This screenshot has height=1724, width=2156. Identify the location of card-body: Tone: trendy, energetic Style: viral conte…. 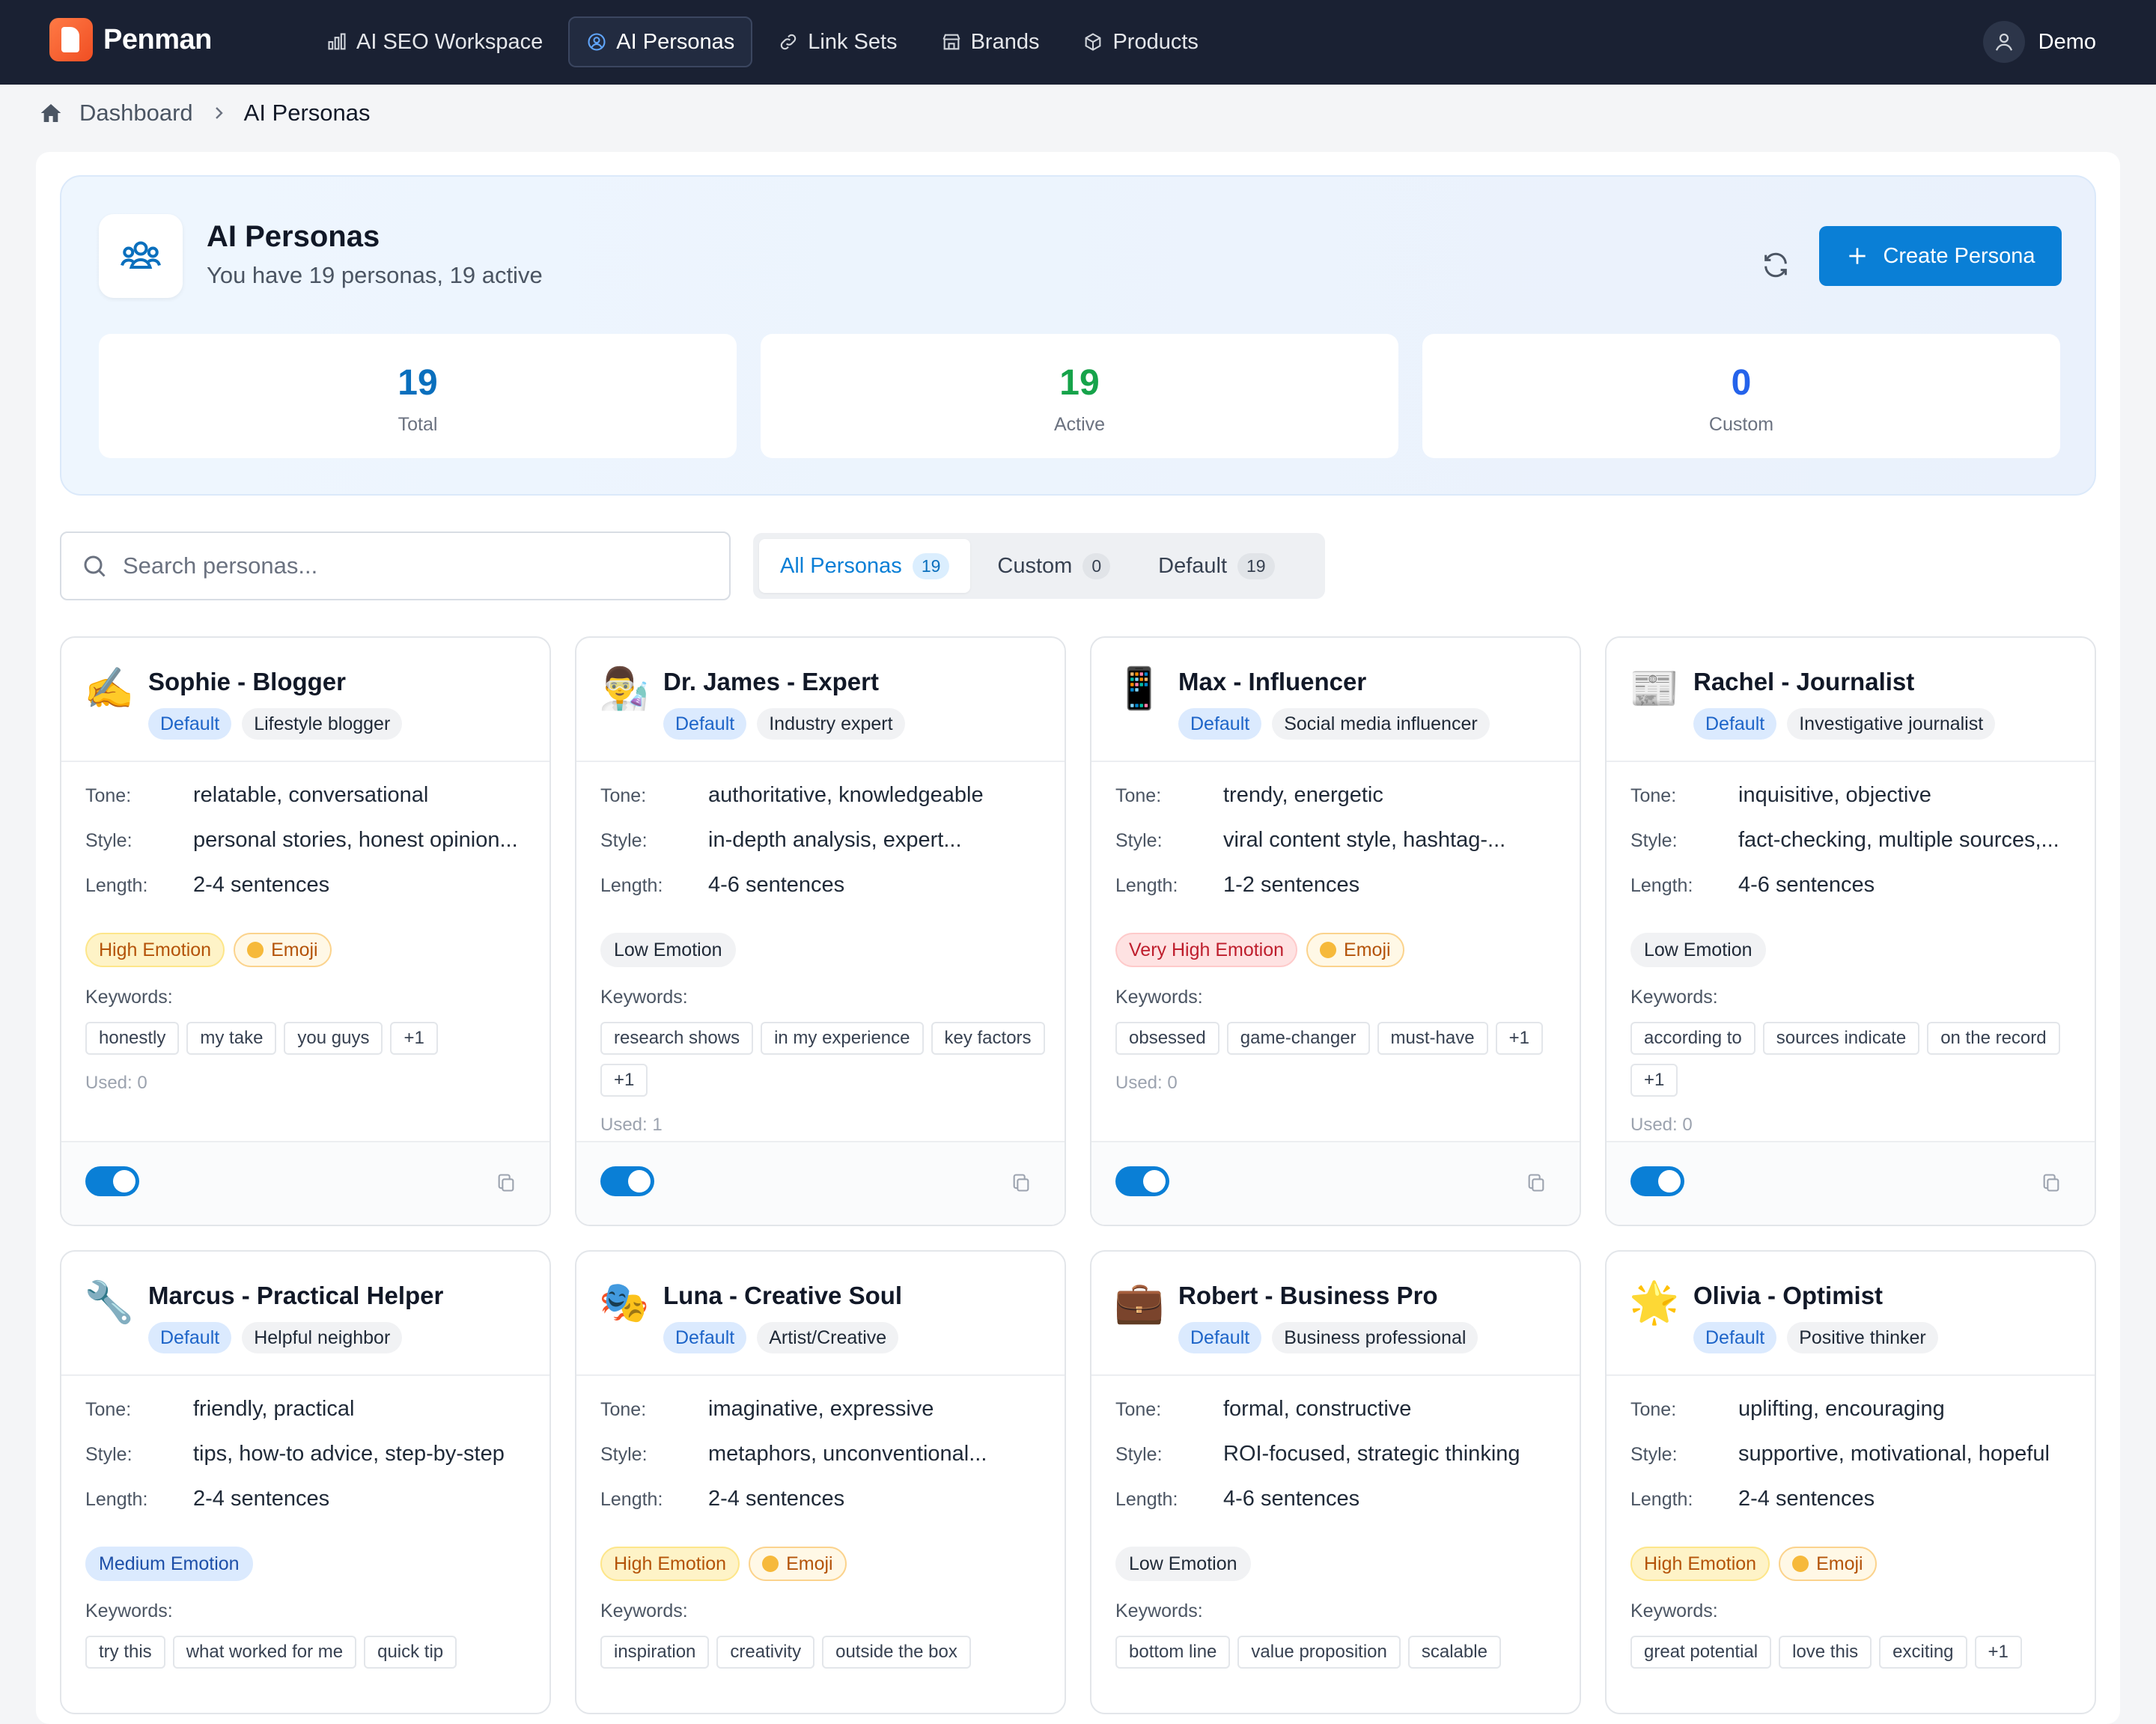
(1335, 928).